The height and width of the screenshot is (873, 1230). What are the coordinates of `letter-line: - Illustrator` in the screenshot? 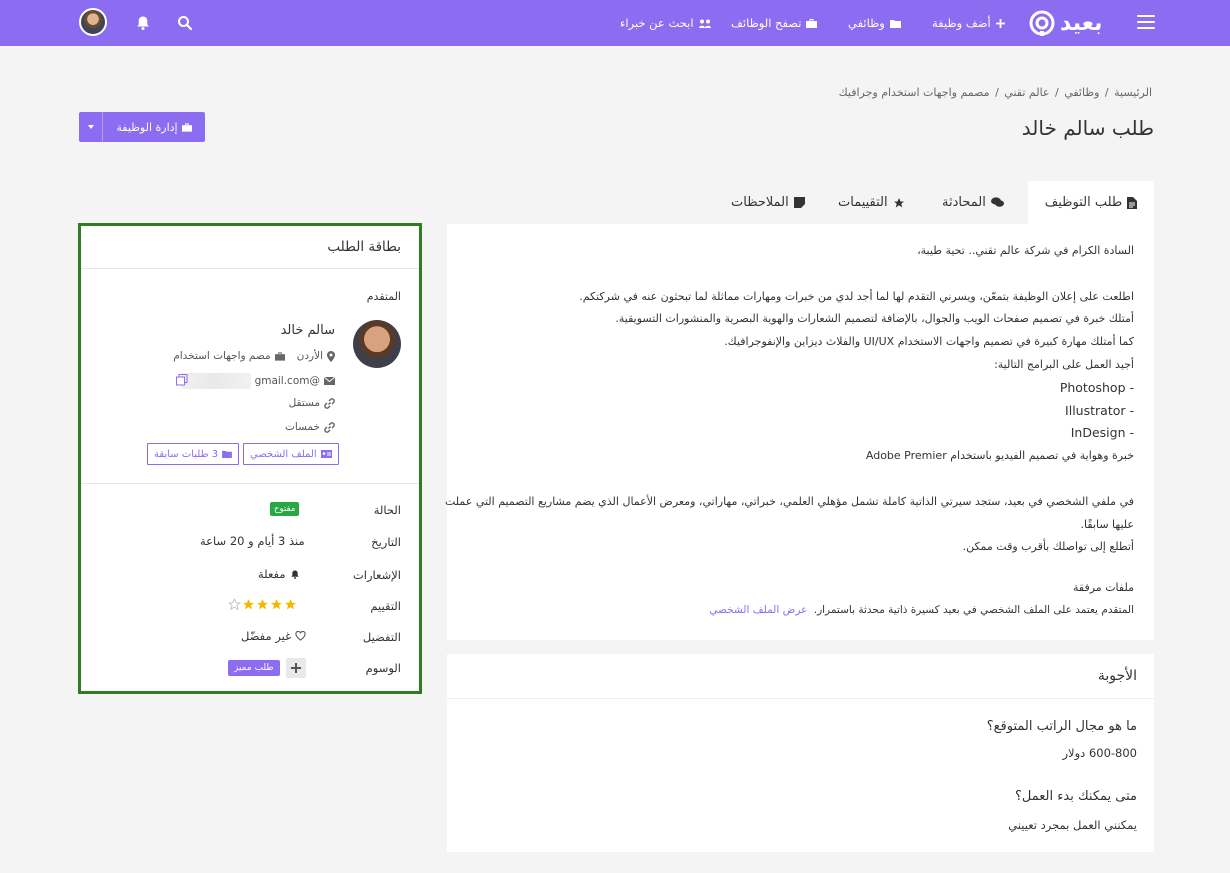 It's located at (1099, 410).